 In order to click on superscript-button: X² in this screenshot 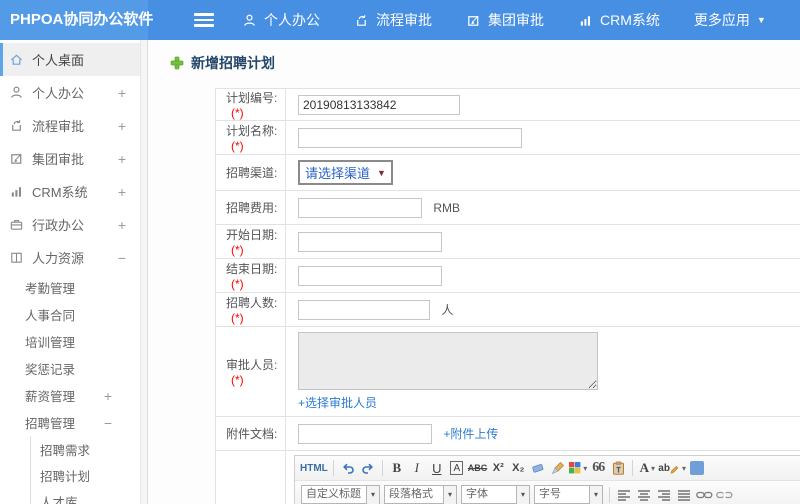, I will do `click(498, 468)`.